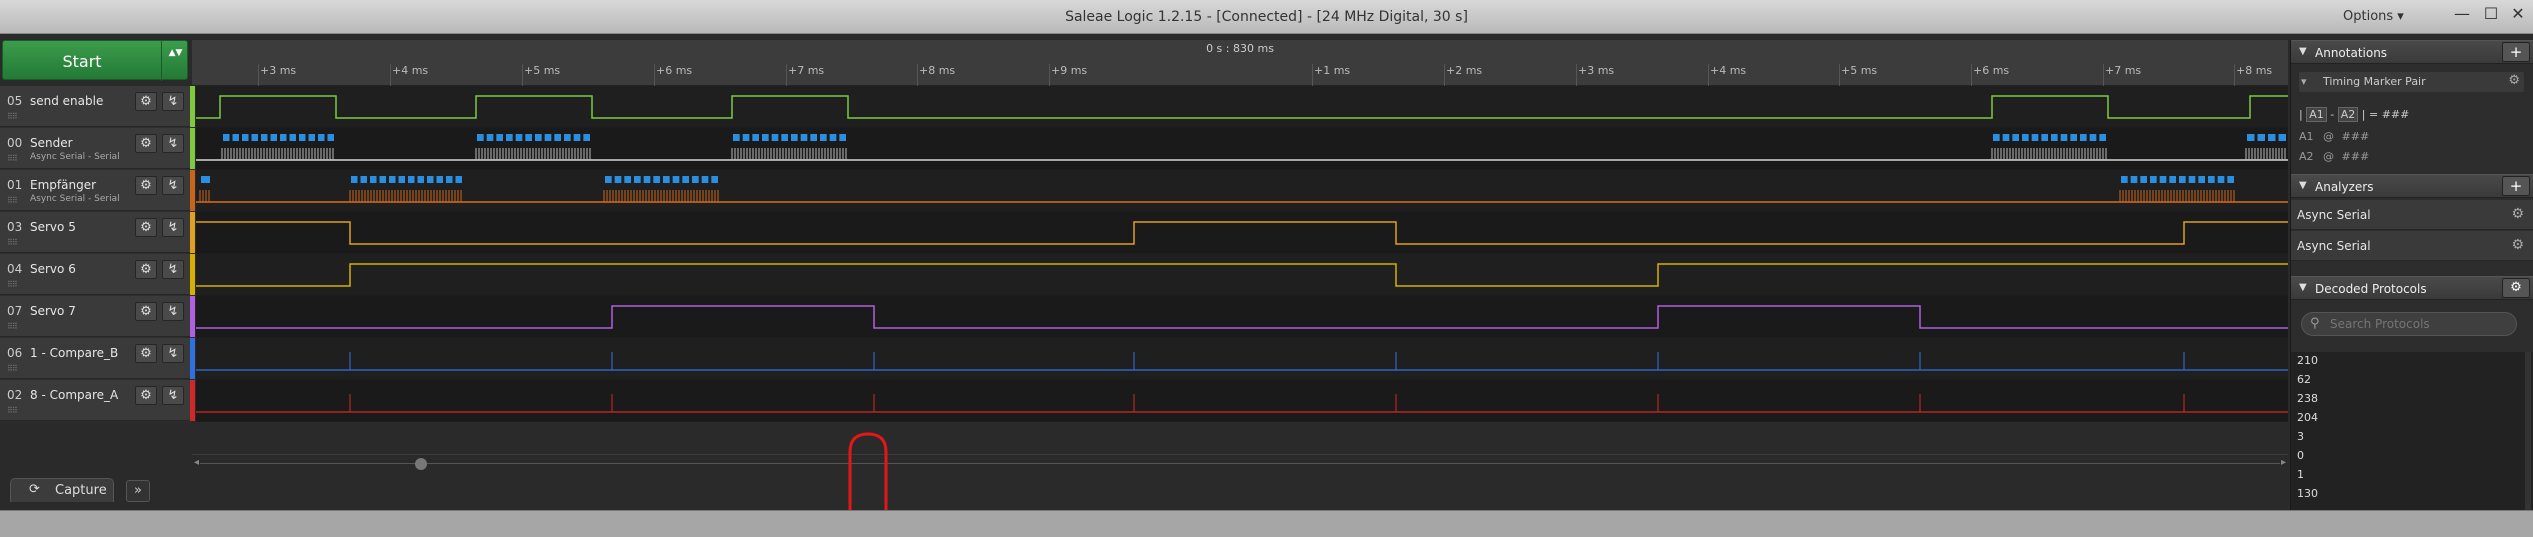 The height and width of the screenshot is (537, 2533). I want to click on channel-row: 06 1 - Compare_B ⠿⠿ ⚙ ↯, so click(97, 358).